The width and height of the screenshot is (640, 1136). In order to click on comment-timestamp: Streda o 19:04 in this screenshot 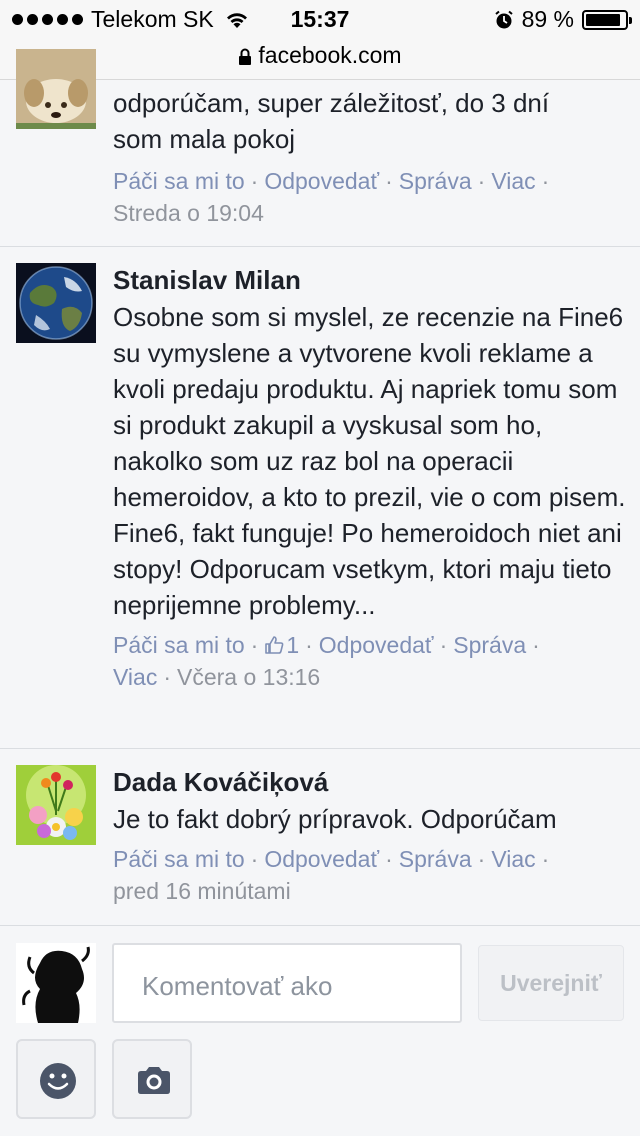, I will do `click(369, 213)`.